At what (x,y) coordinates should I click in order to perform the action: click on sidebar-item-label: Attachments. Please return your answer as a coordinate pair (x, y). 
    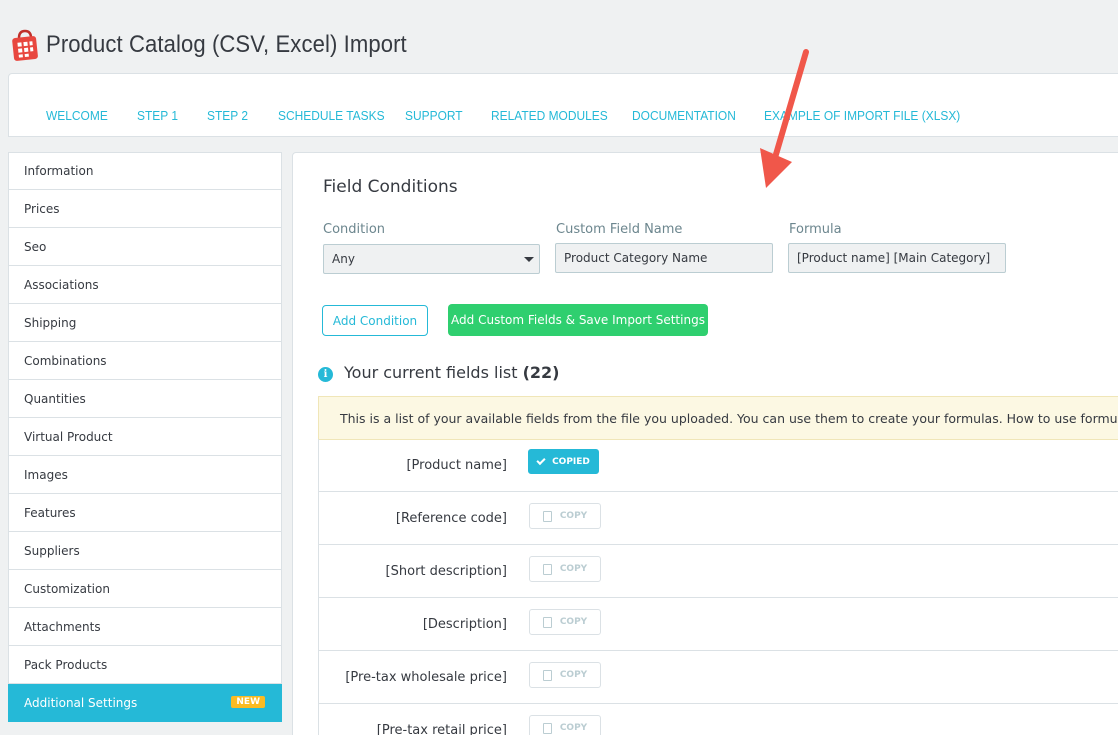
    Looking at the image, I should click on (62, 626).